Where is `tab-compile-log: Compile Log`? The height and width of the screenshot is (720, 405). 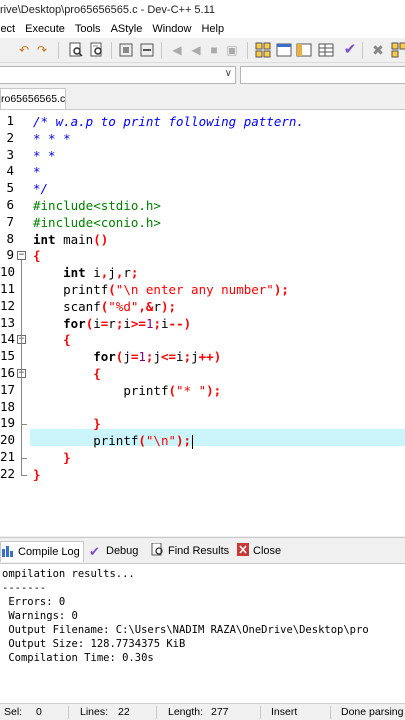
tab-compile-log: Compile Log is located at coordinates (42, 551).